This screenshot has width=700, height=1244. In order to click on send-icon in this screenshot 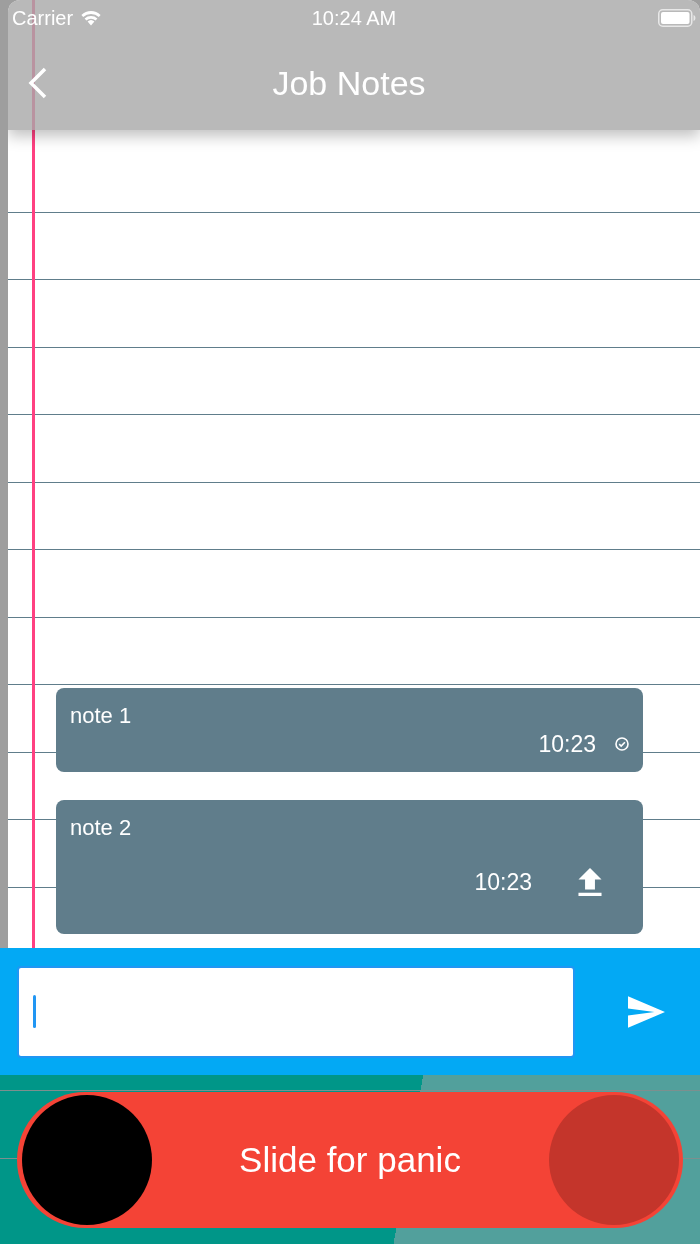, I will do `click(646, 1011)`.